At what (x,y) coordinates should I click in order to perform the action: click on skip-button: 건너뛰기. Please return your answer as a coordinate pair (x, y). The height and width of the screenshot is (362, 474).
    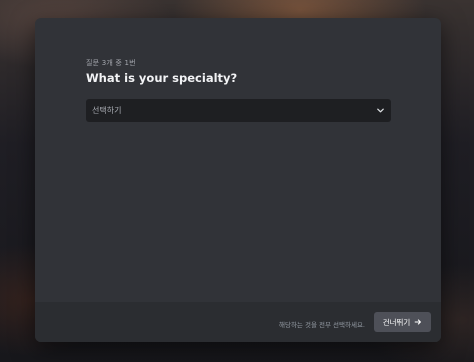
    Looking at the image, I should click on (402, 322).